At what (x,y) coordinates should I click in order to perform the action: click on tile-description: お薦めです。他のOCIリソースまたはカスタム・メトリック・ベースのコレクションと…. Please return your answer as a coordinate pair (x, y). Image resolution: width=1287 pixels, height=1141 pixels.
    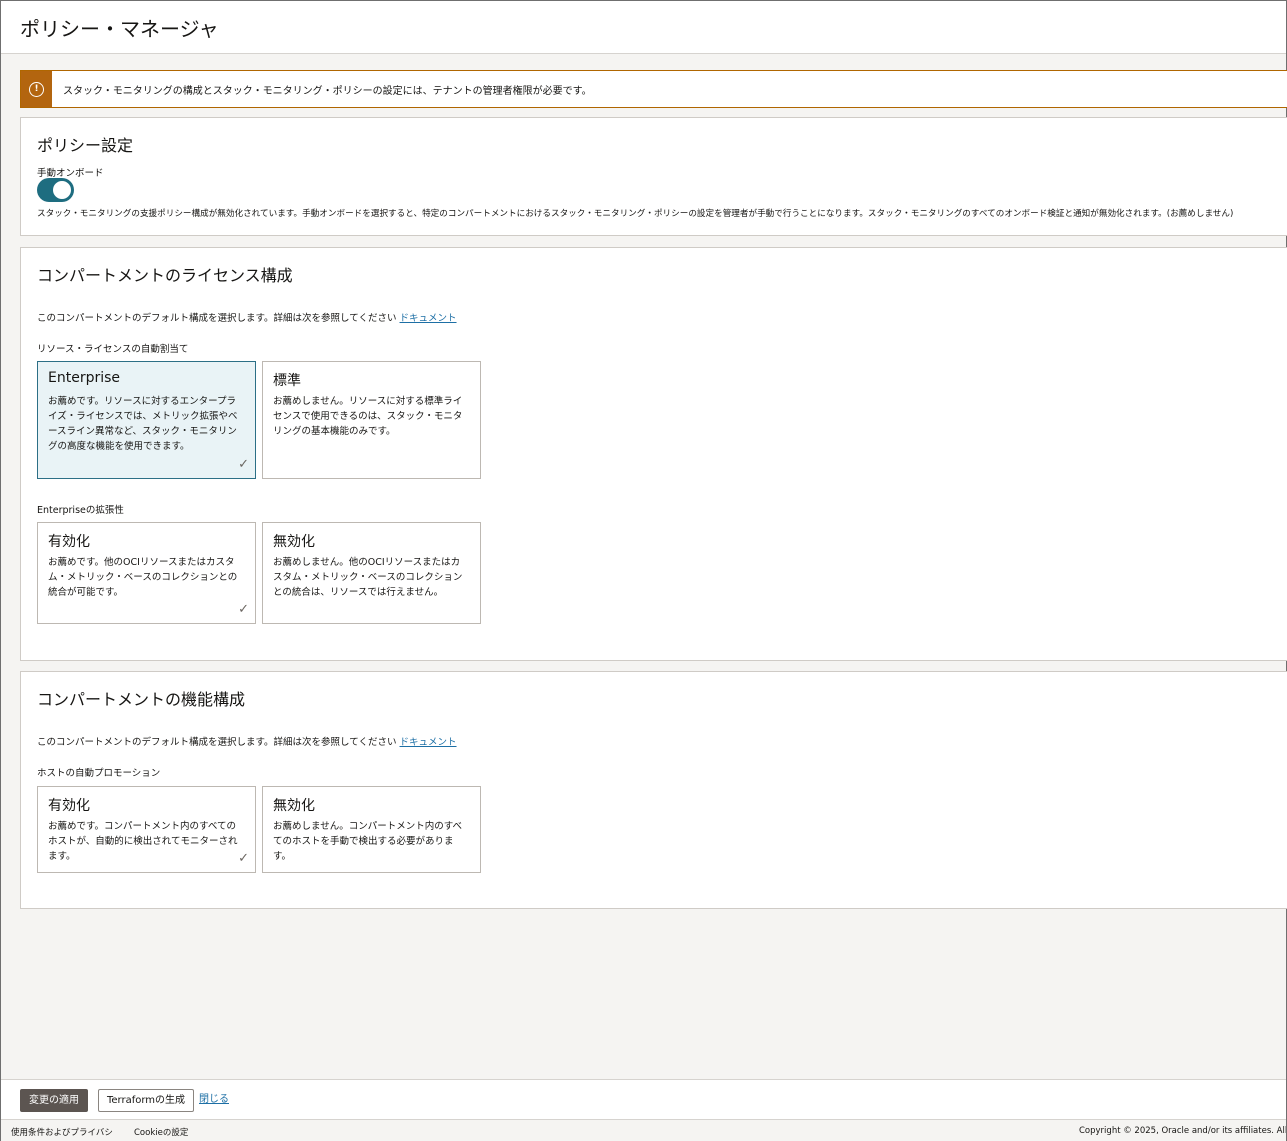
    Looking at the image, I should click on (143, 577).